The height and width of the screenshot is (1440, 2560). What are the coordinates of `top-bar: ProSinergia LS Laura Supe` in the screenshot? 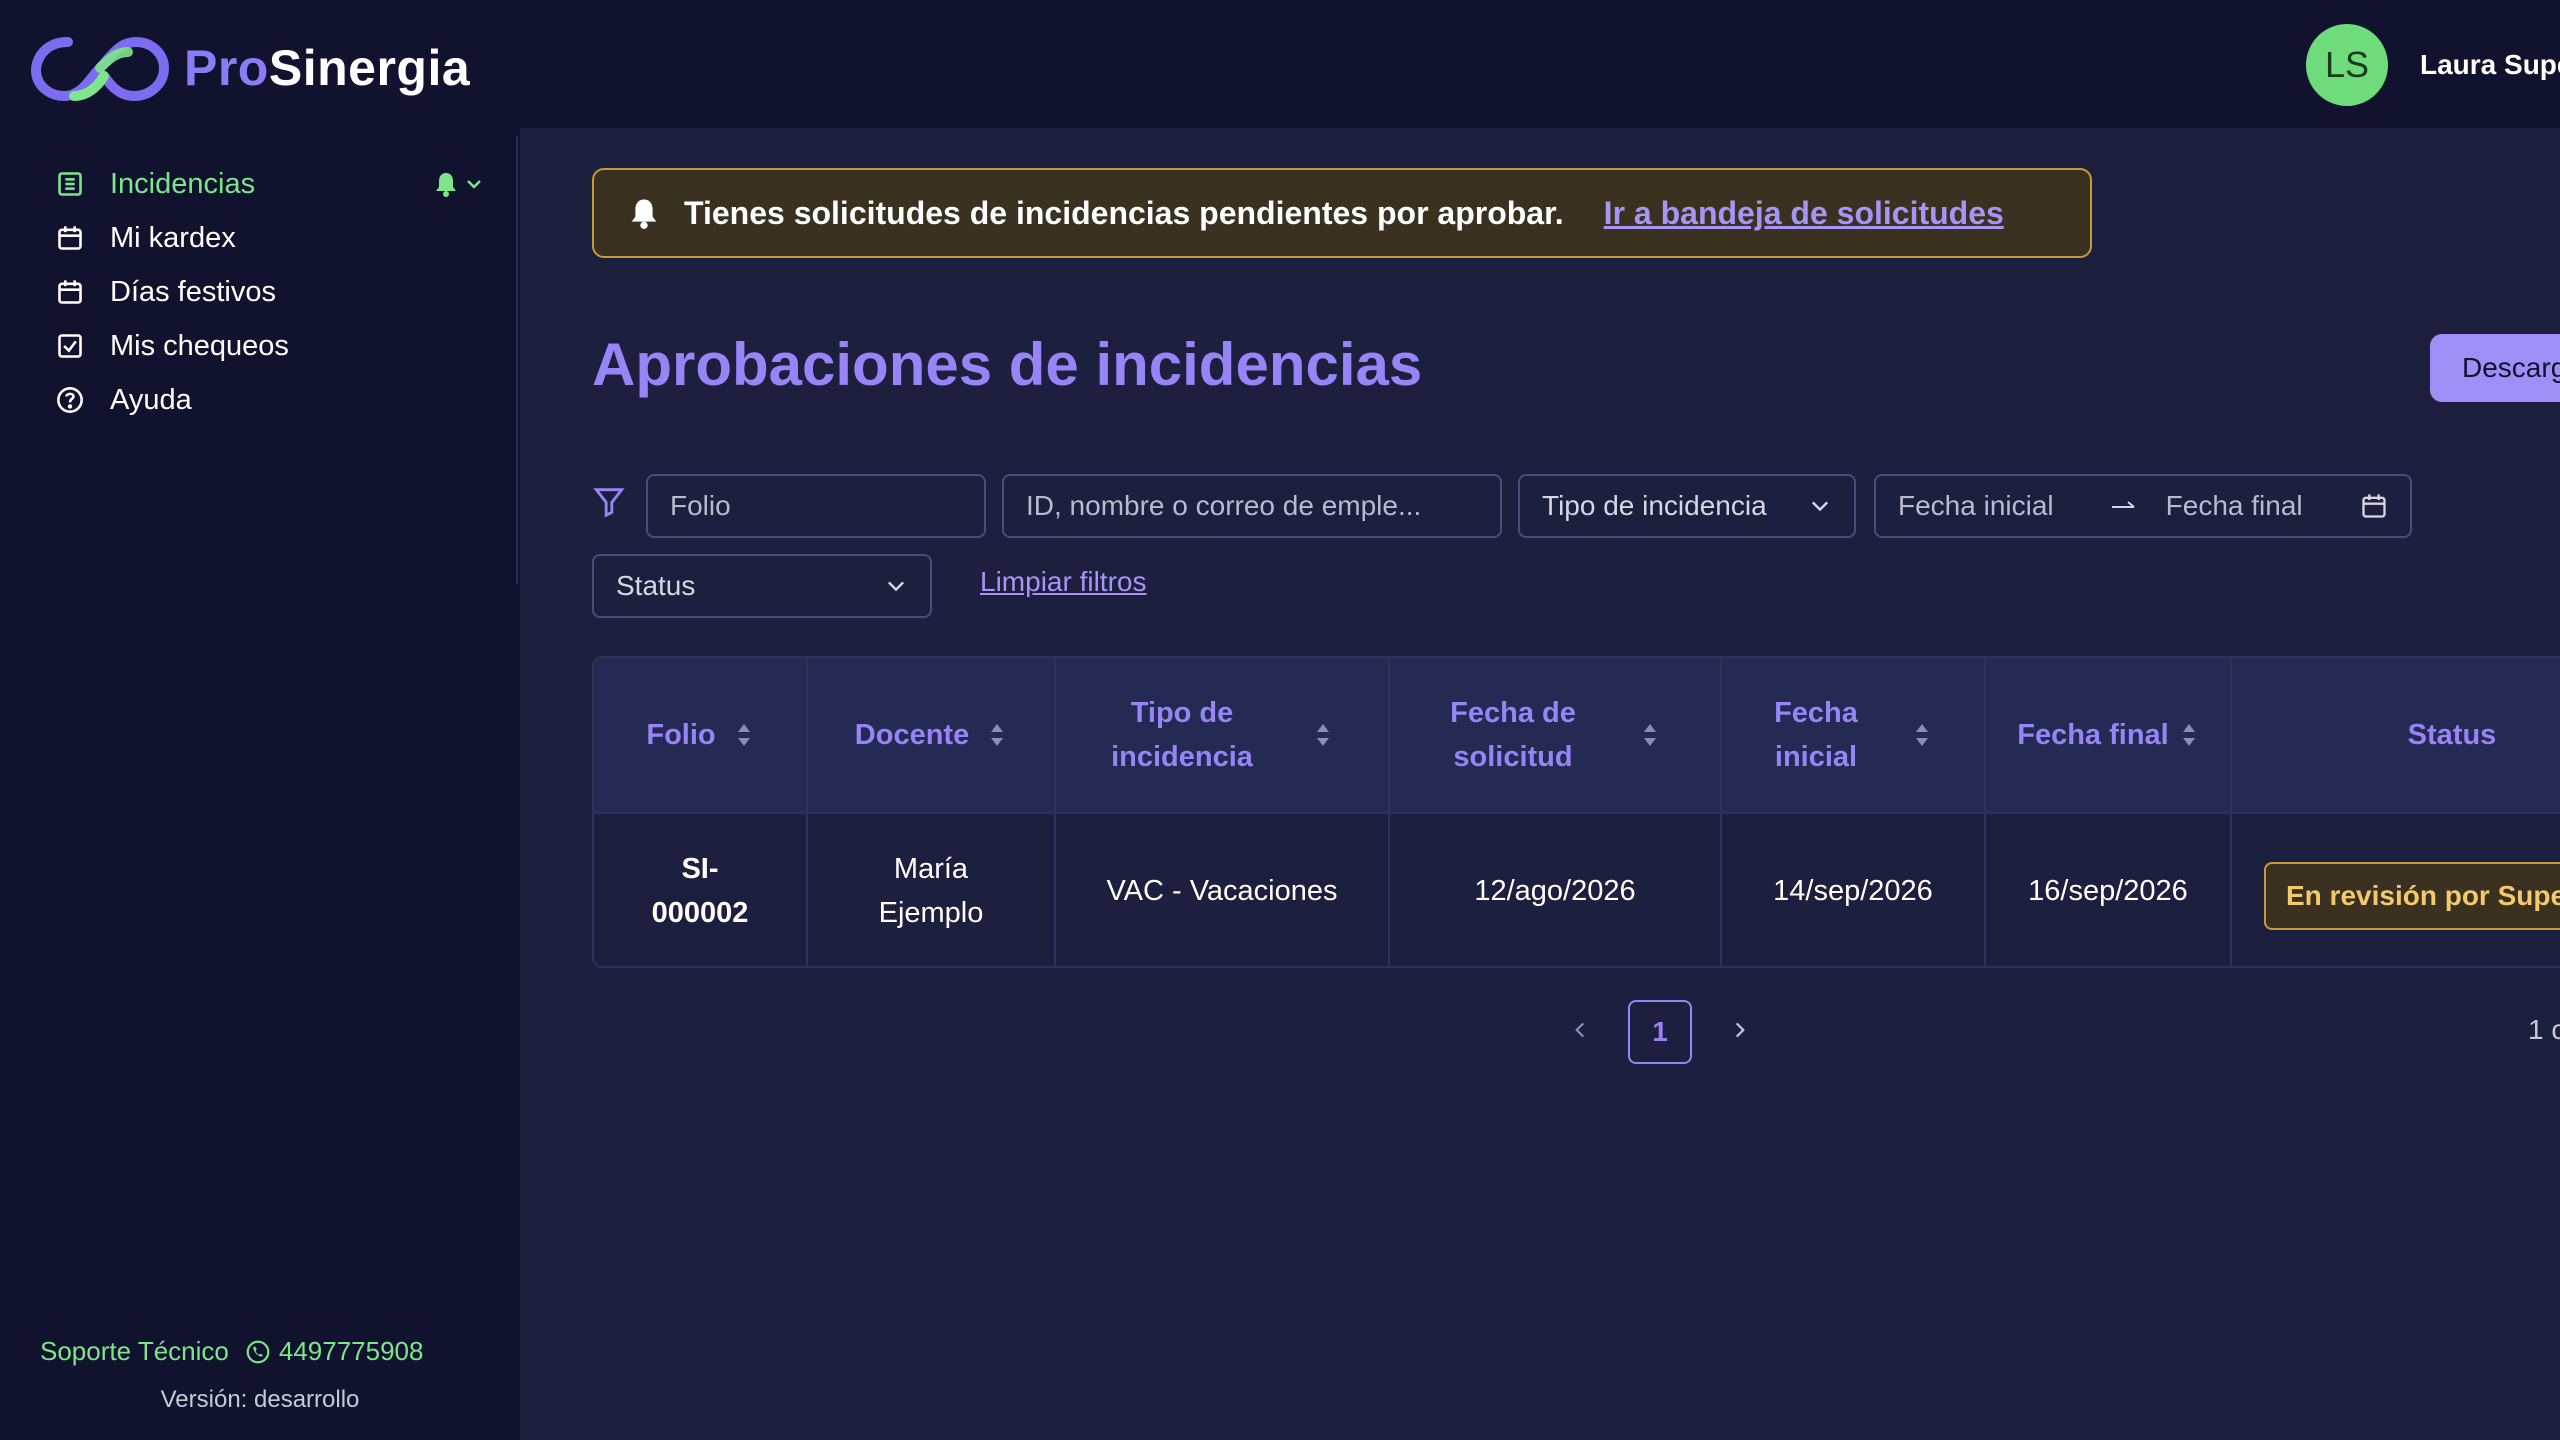 It's located at (1280, 64).